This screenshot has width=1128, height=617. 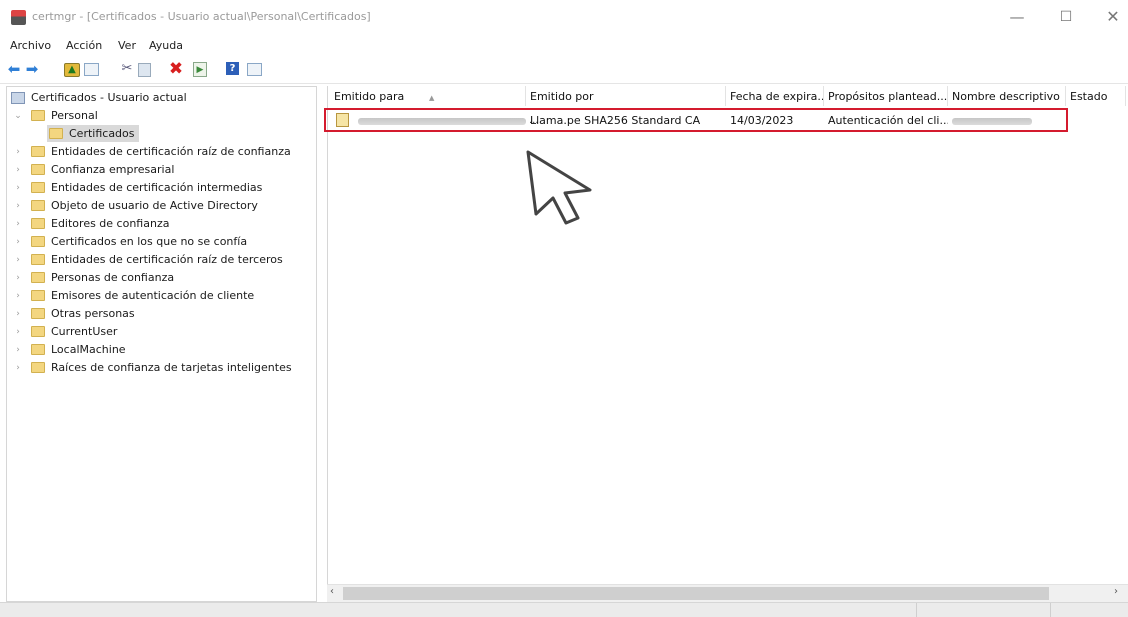 What do you see at coordinates (110, 223) in the screenshot?
I see `tree-item-label: Editores de confianza` at bounding box center [110, 223].